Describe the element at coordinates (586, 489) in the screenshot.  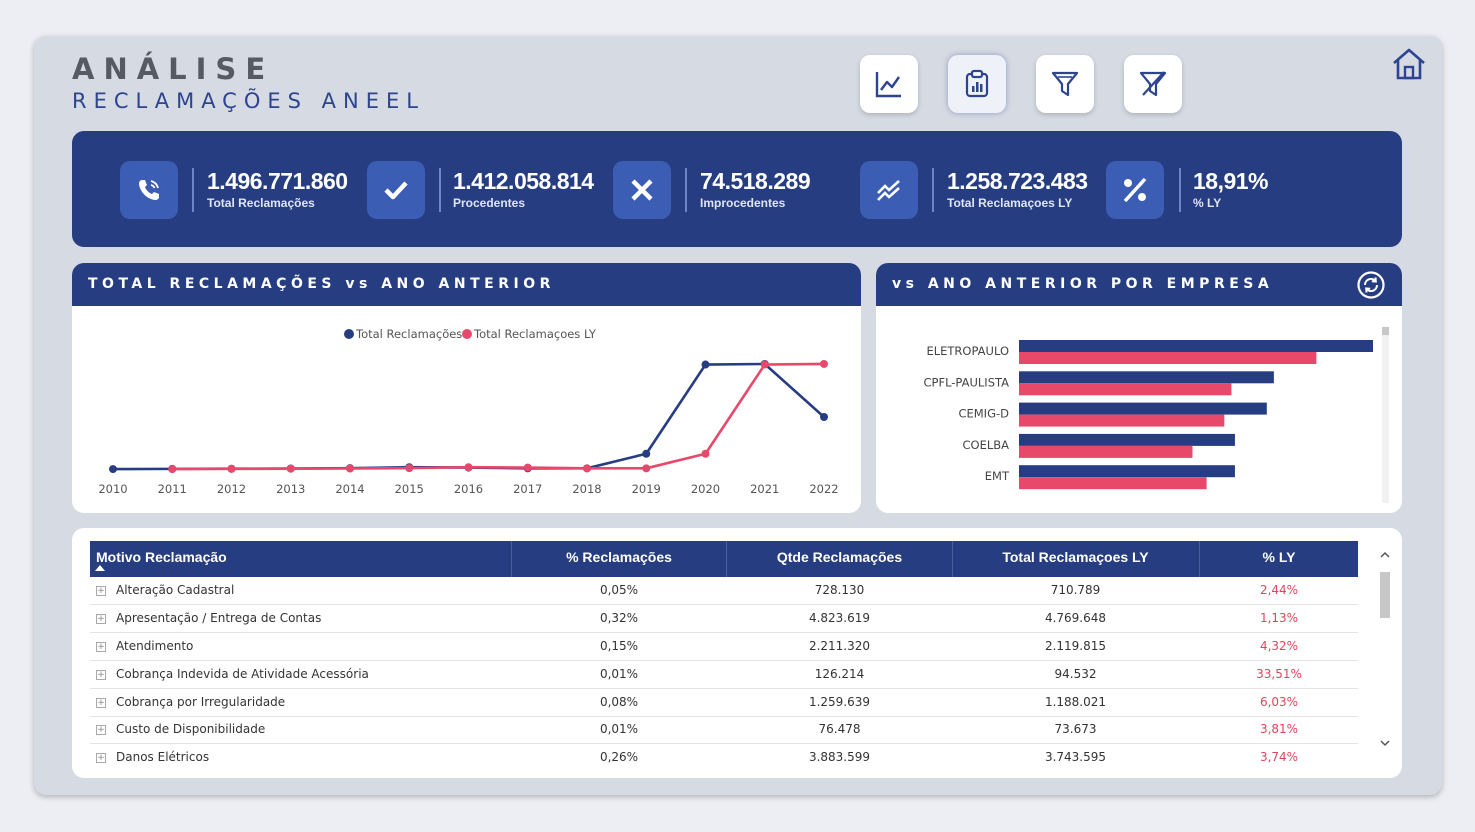
I see `x-tick-label: 2018` at that location.